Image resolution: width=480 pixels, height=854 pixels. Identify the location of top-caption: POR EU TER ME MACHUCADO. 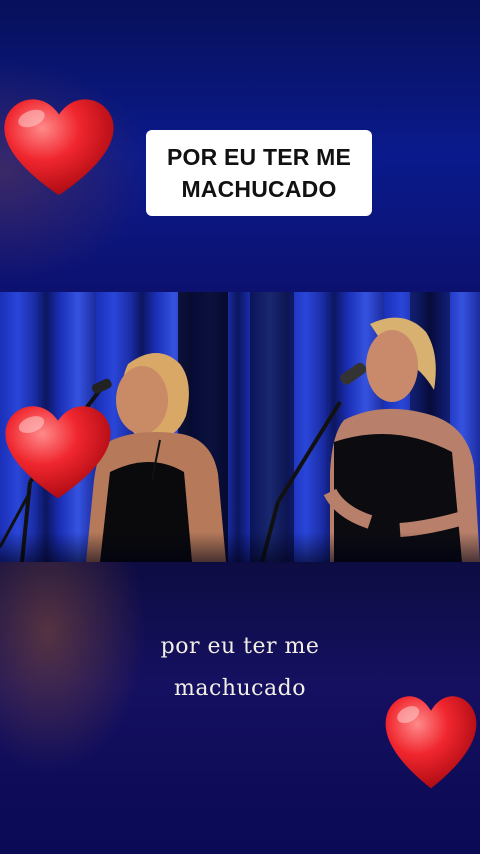
(259, 173).